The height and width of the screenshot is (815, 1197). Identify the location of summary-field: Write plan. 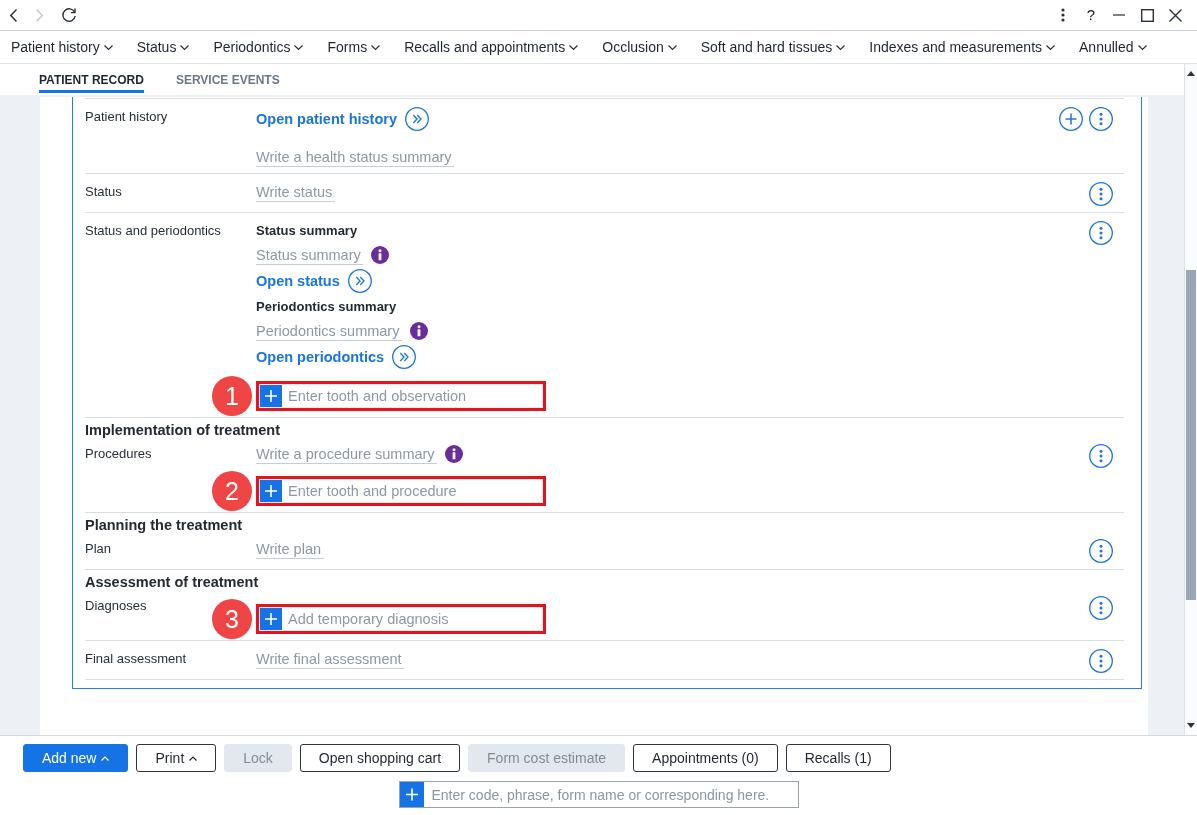
(290, 549).